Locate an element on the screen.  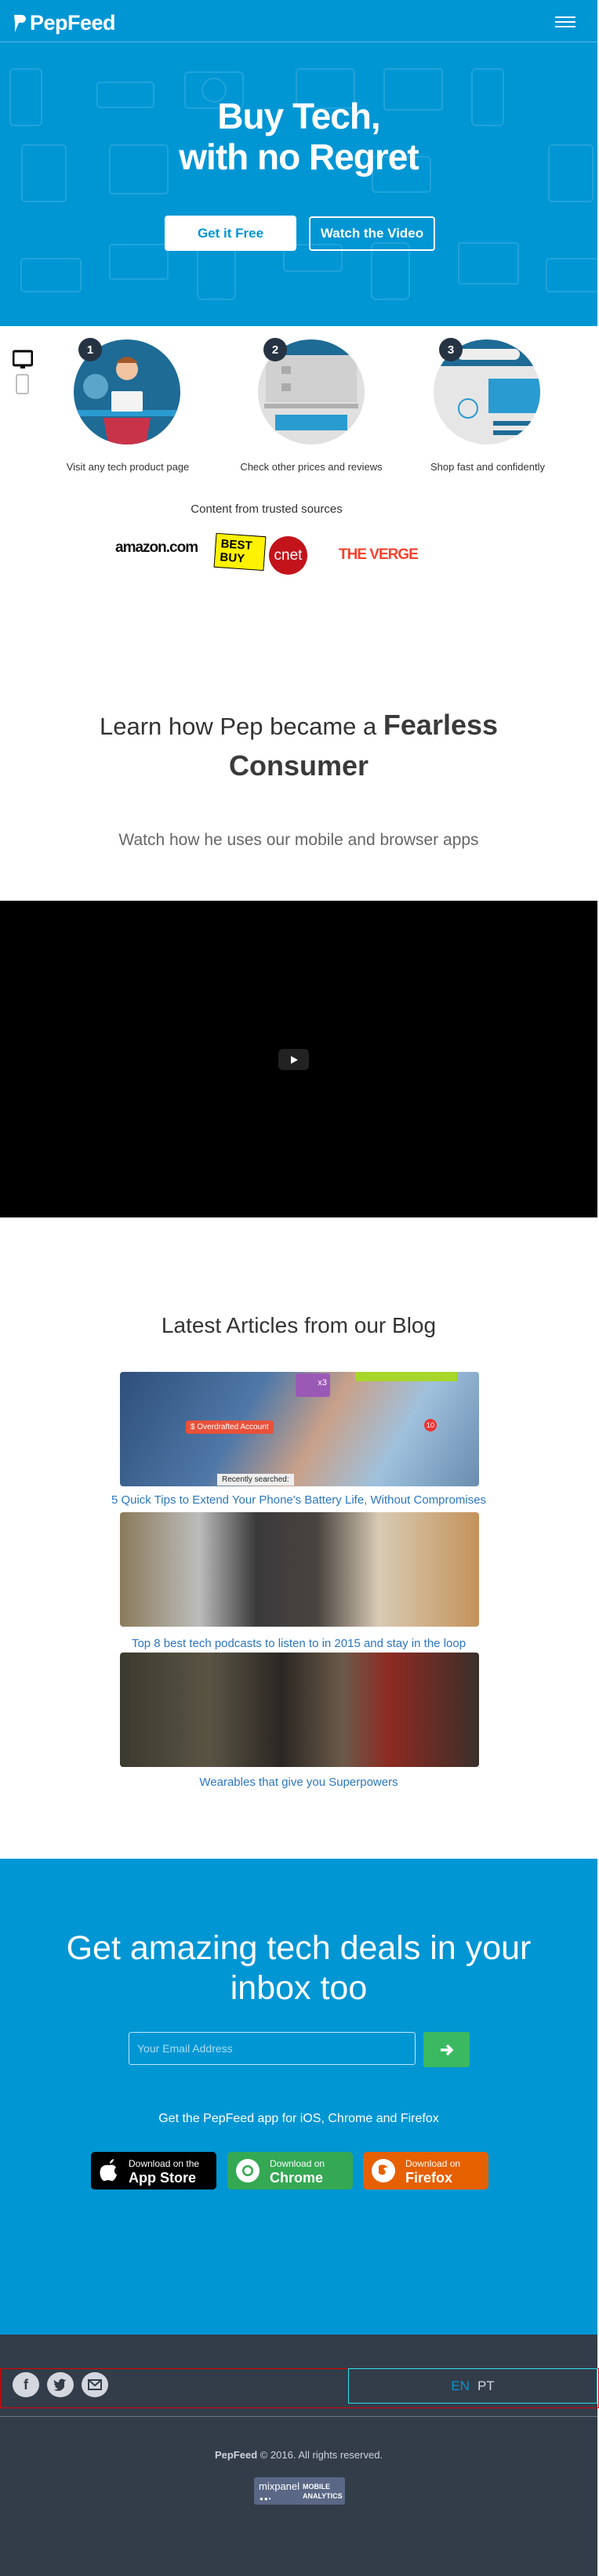
sources-title: Content from trusted sources is located at coordinates (267, 509).